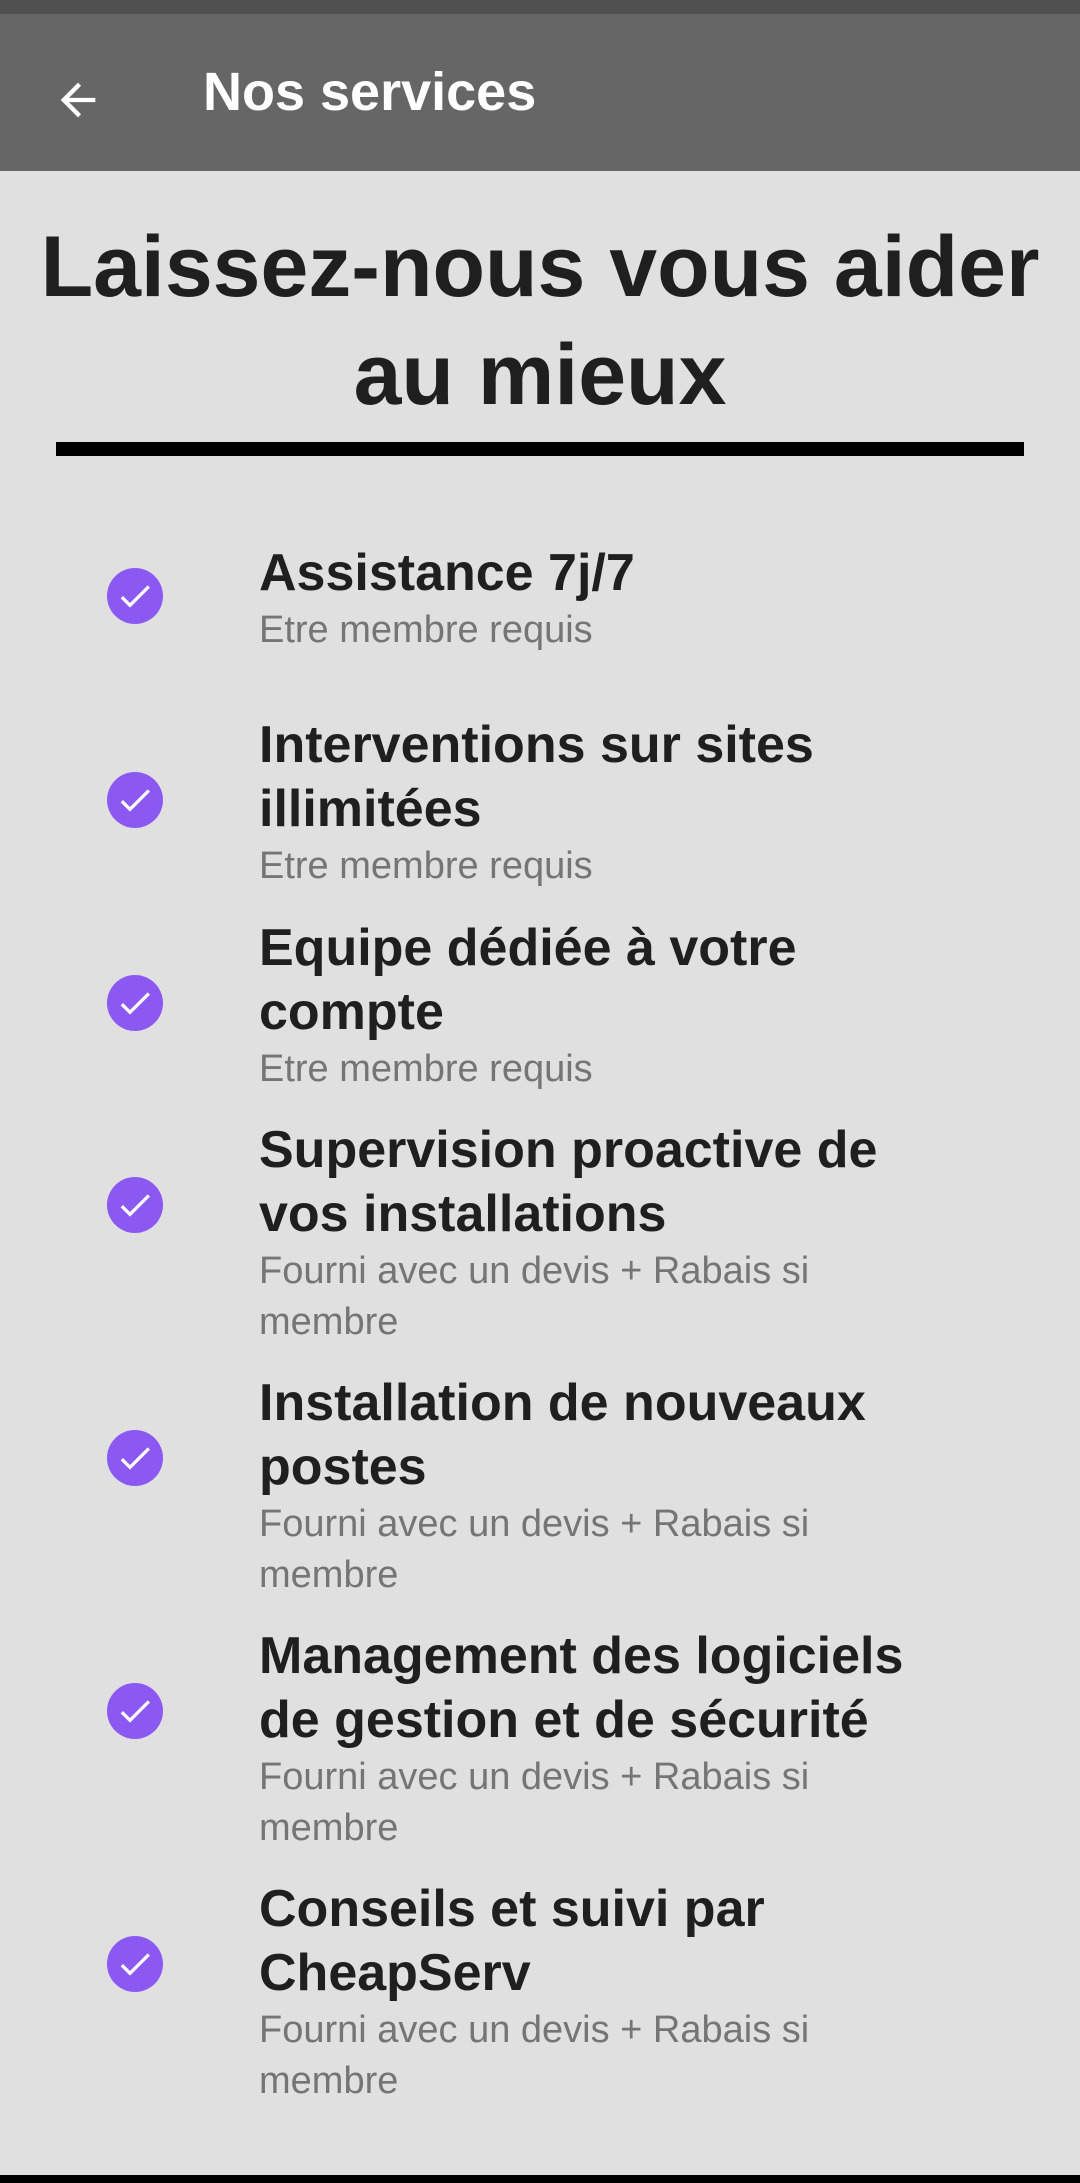  I want to click on service-title: Equipe dédiée à votre compte, so click(528, 980).